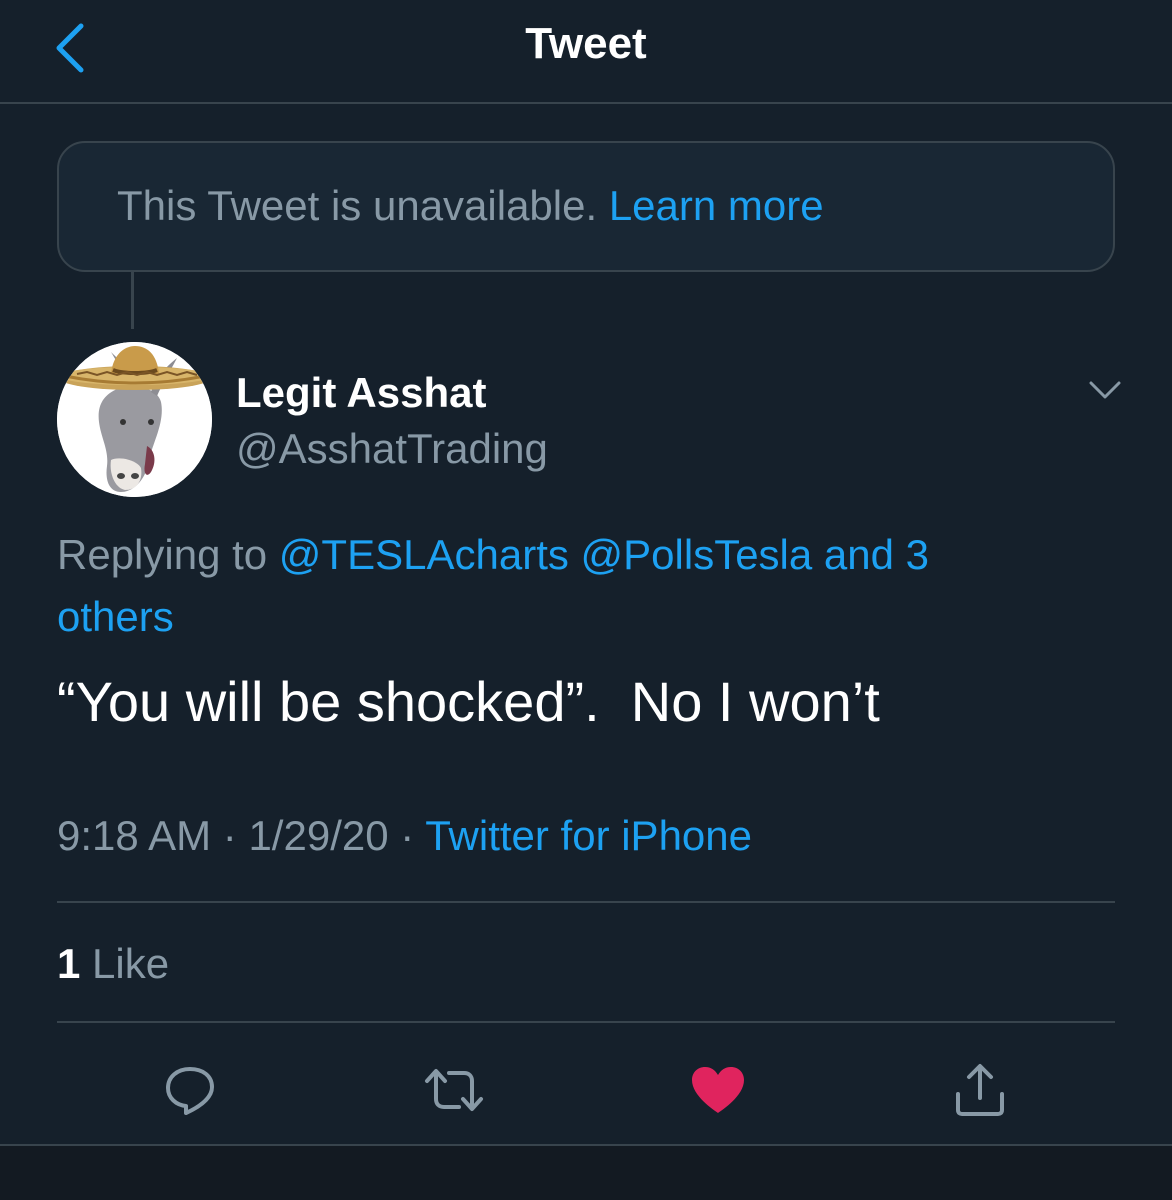  I want to click on tweet-date: 1/29/20, so click(318, 835).